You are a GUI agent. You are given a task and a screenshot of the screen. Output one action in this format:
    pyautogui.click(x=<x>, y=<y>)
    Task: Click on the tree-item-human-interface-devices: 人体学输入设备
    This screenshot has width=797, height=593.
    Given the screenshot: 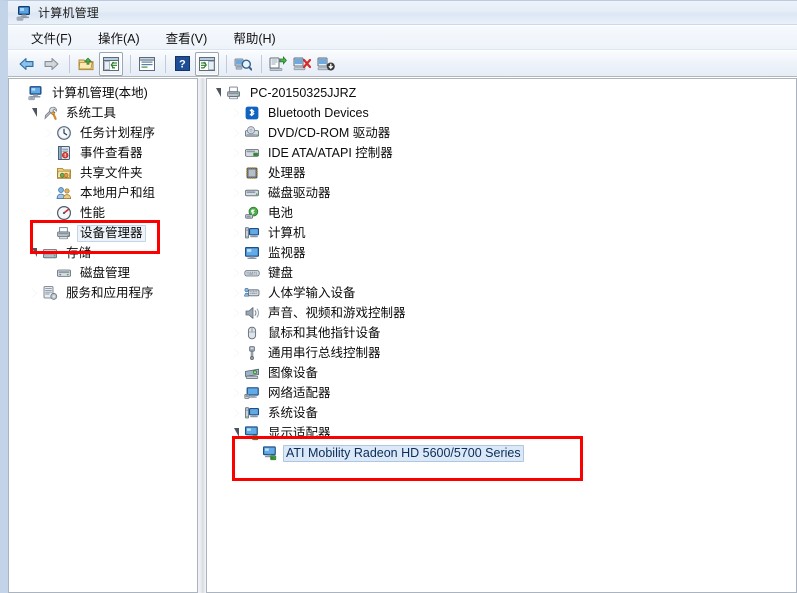 What is the action you would take?
    pyautogui.click(x=501, y=293)
    